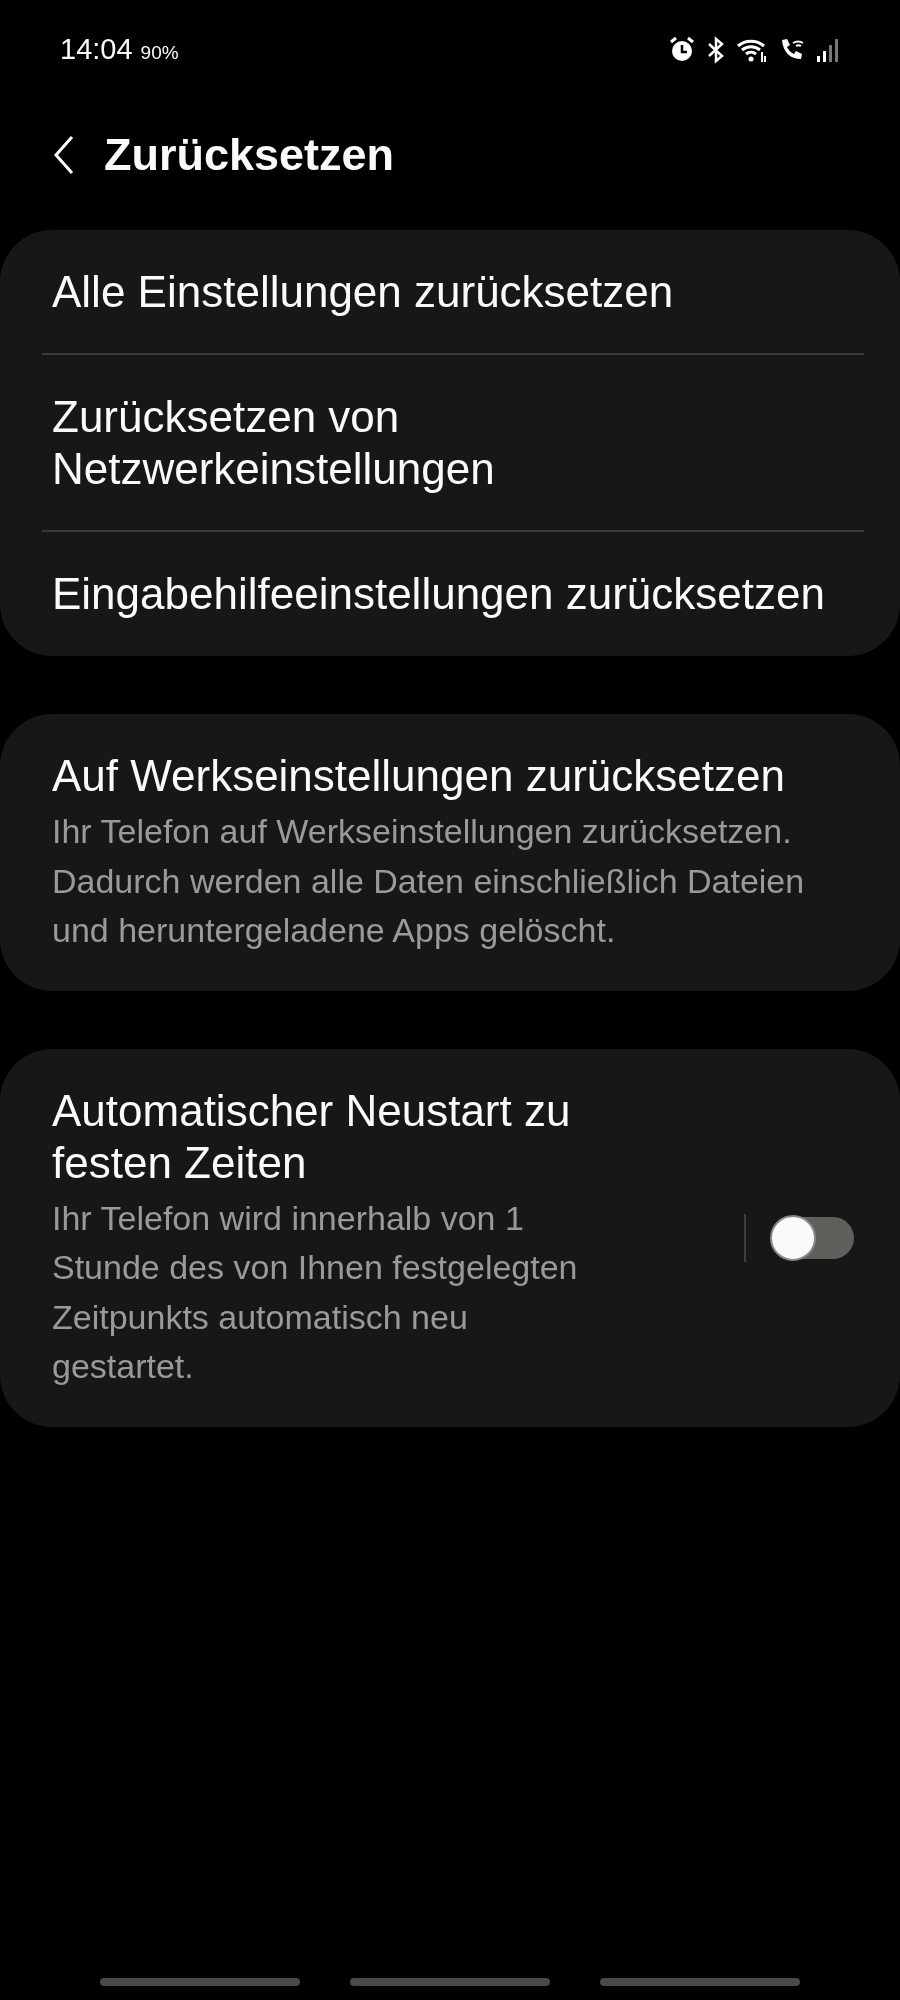 This screenshot has width=900, height=2000. Describe the element at coordinates (315, 1293) in the screenshot. I see `item-description: Ihr Telefon wird innerhalb von 1 Stunde des von Ihnen festgelegten Zeitpunkts automatisch neu gestartet.` at that location.